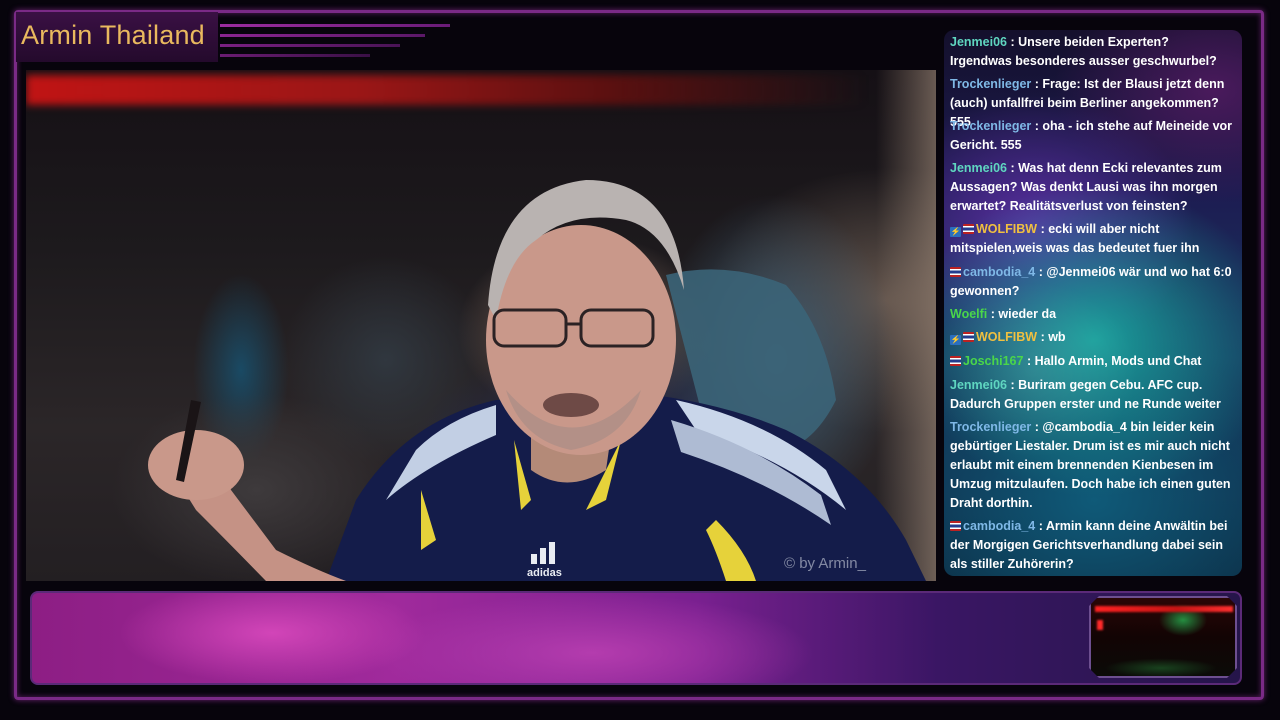 The width and height of the screenshot is (1280, 720). Describe the element at coordinates (1112, 361) in the screenshot. I see `chat-text: : Hallo Armin, Mods und Chat` at that location.